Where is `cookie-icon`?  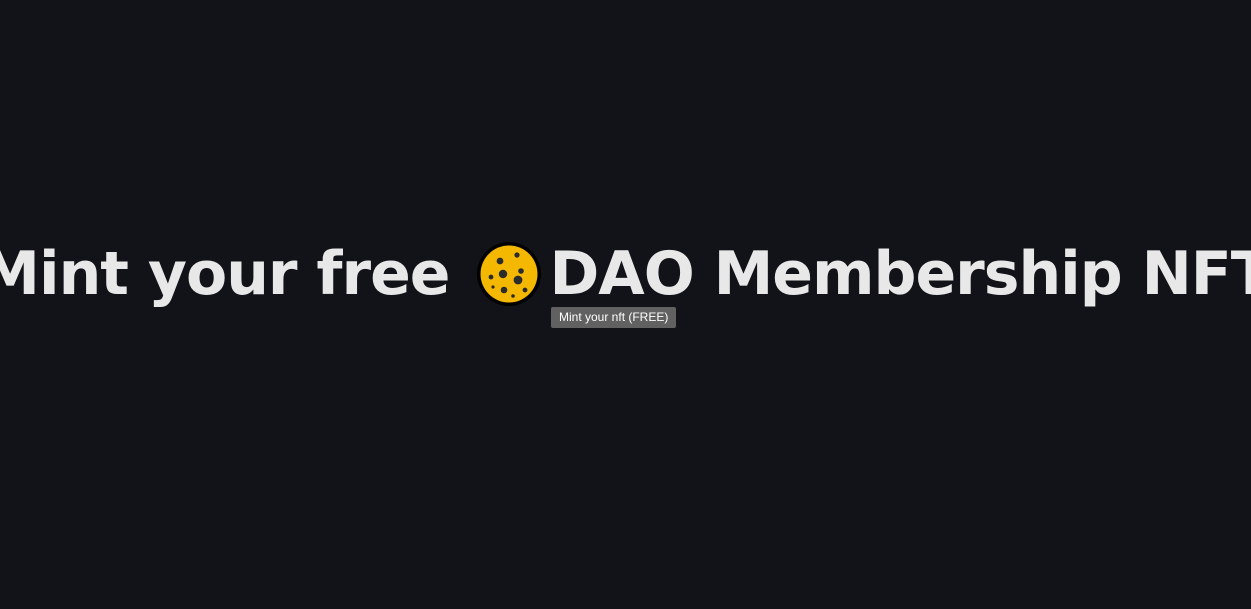
cookie-icon is located at coordinates (509, 274).